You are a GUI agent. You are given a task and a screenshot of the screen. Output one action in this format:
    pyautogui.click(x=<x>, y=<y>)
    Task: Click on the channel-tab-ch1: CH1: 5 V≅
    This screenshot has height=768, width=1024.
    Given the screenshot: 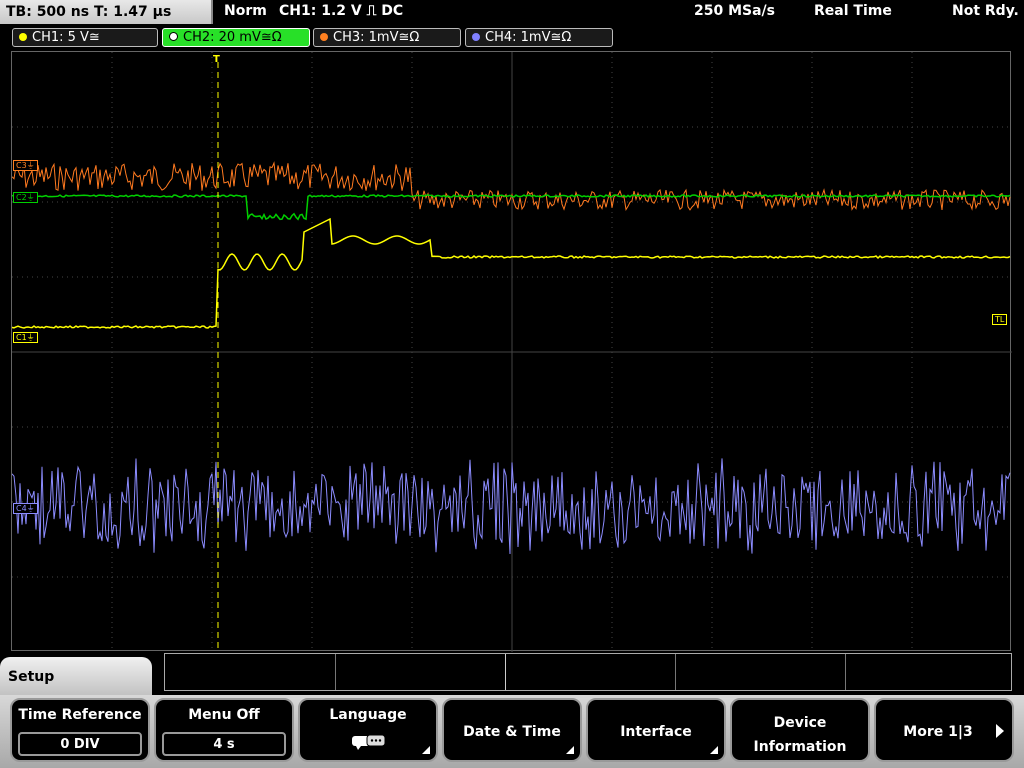 What is the action you would take?
    pyautogui.click(x=85, y=37)
    